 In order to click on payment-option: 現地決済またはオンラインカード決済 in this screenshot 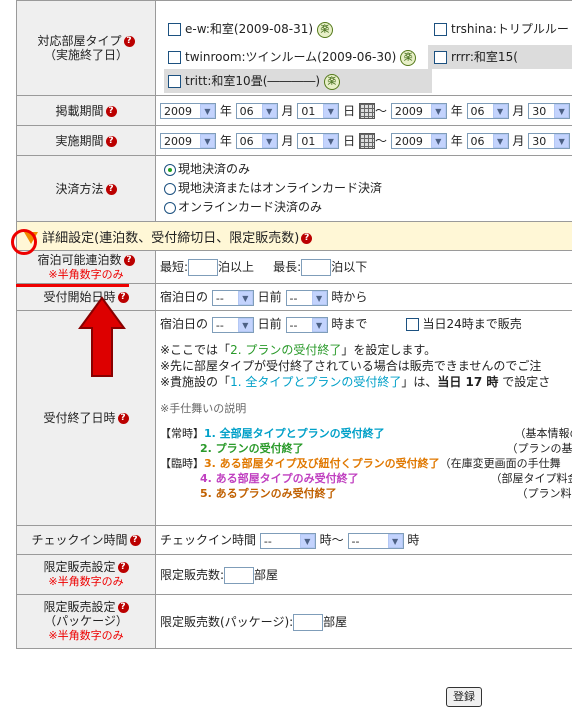, I will do `click(368, 188)`.